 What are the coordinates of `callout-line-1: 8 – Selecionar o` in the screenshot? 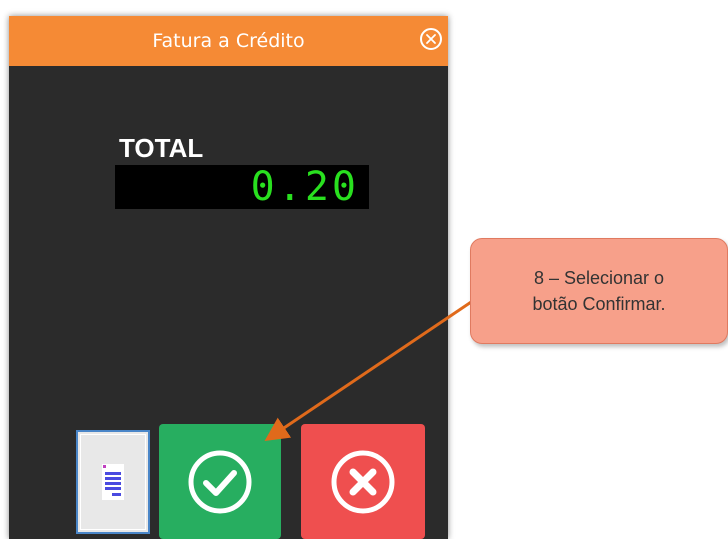 It's located at (599, 278).